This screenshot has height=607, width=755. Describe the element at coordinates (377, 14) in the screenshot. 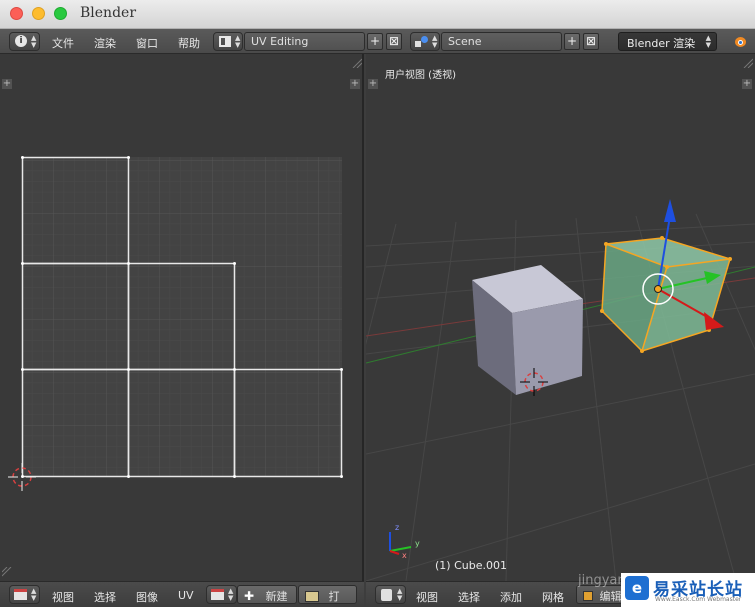

I see `title-bar: Blender` at that location.